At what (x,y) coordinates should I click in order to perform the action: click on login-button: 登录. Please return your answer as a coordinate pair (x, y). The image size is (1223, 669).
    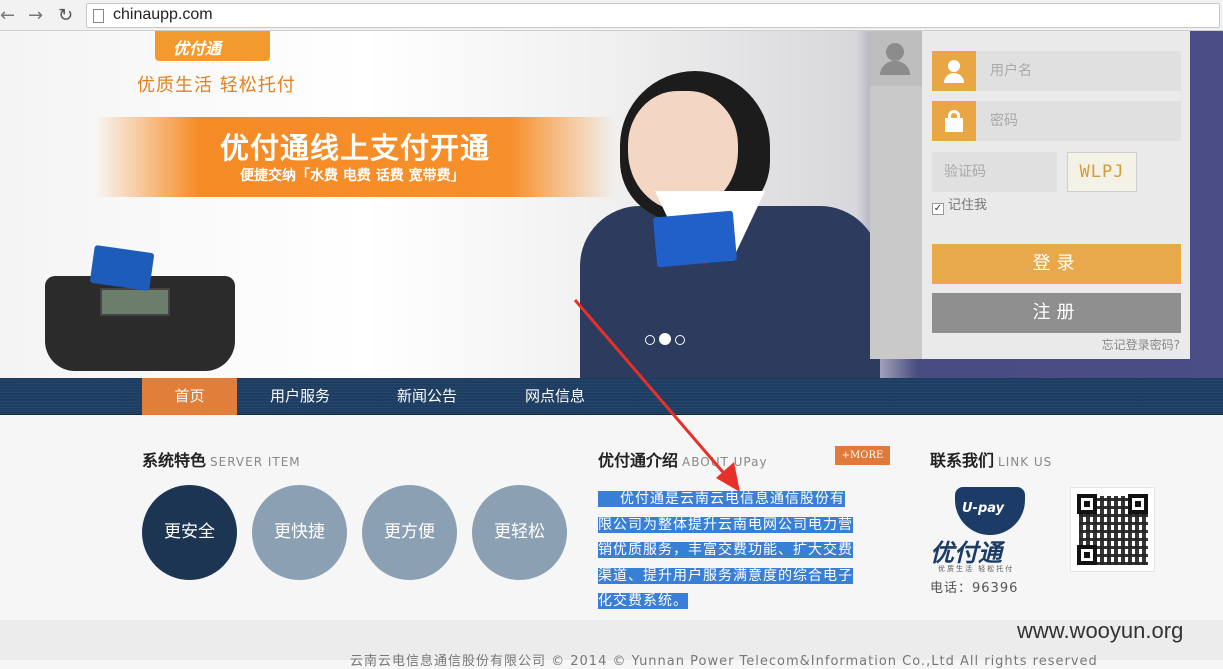
    Looking at the image, I should click on (1056, 264).